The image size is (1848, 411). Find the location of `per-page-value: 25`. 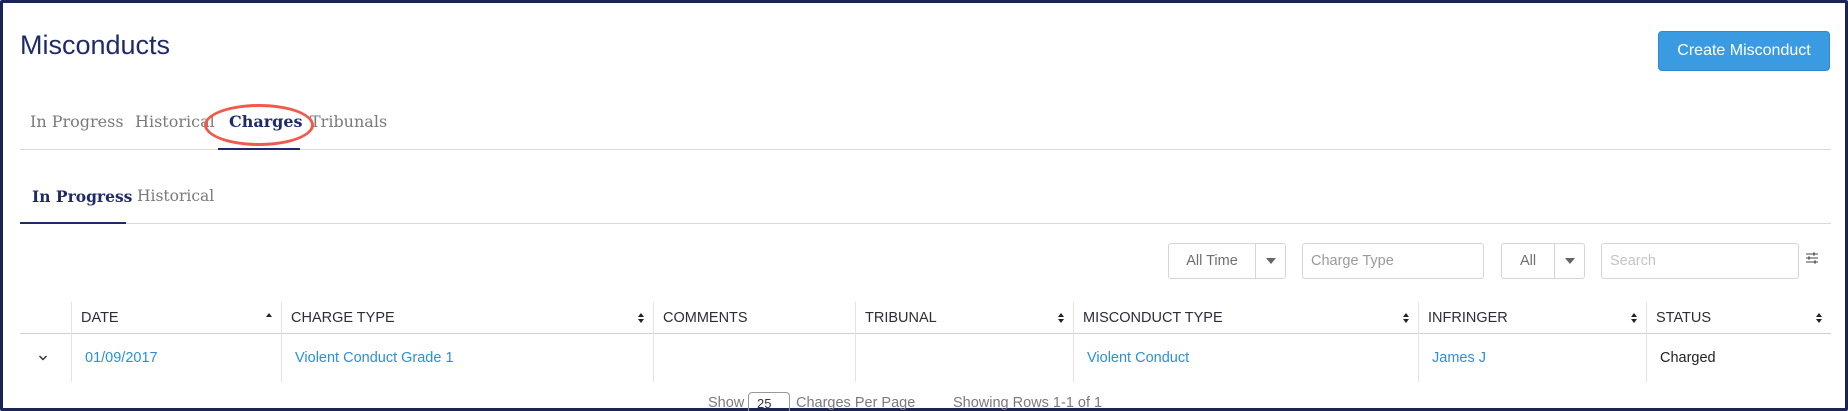

per-page-value: 25 is located at coordinates (764, 403).